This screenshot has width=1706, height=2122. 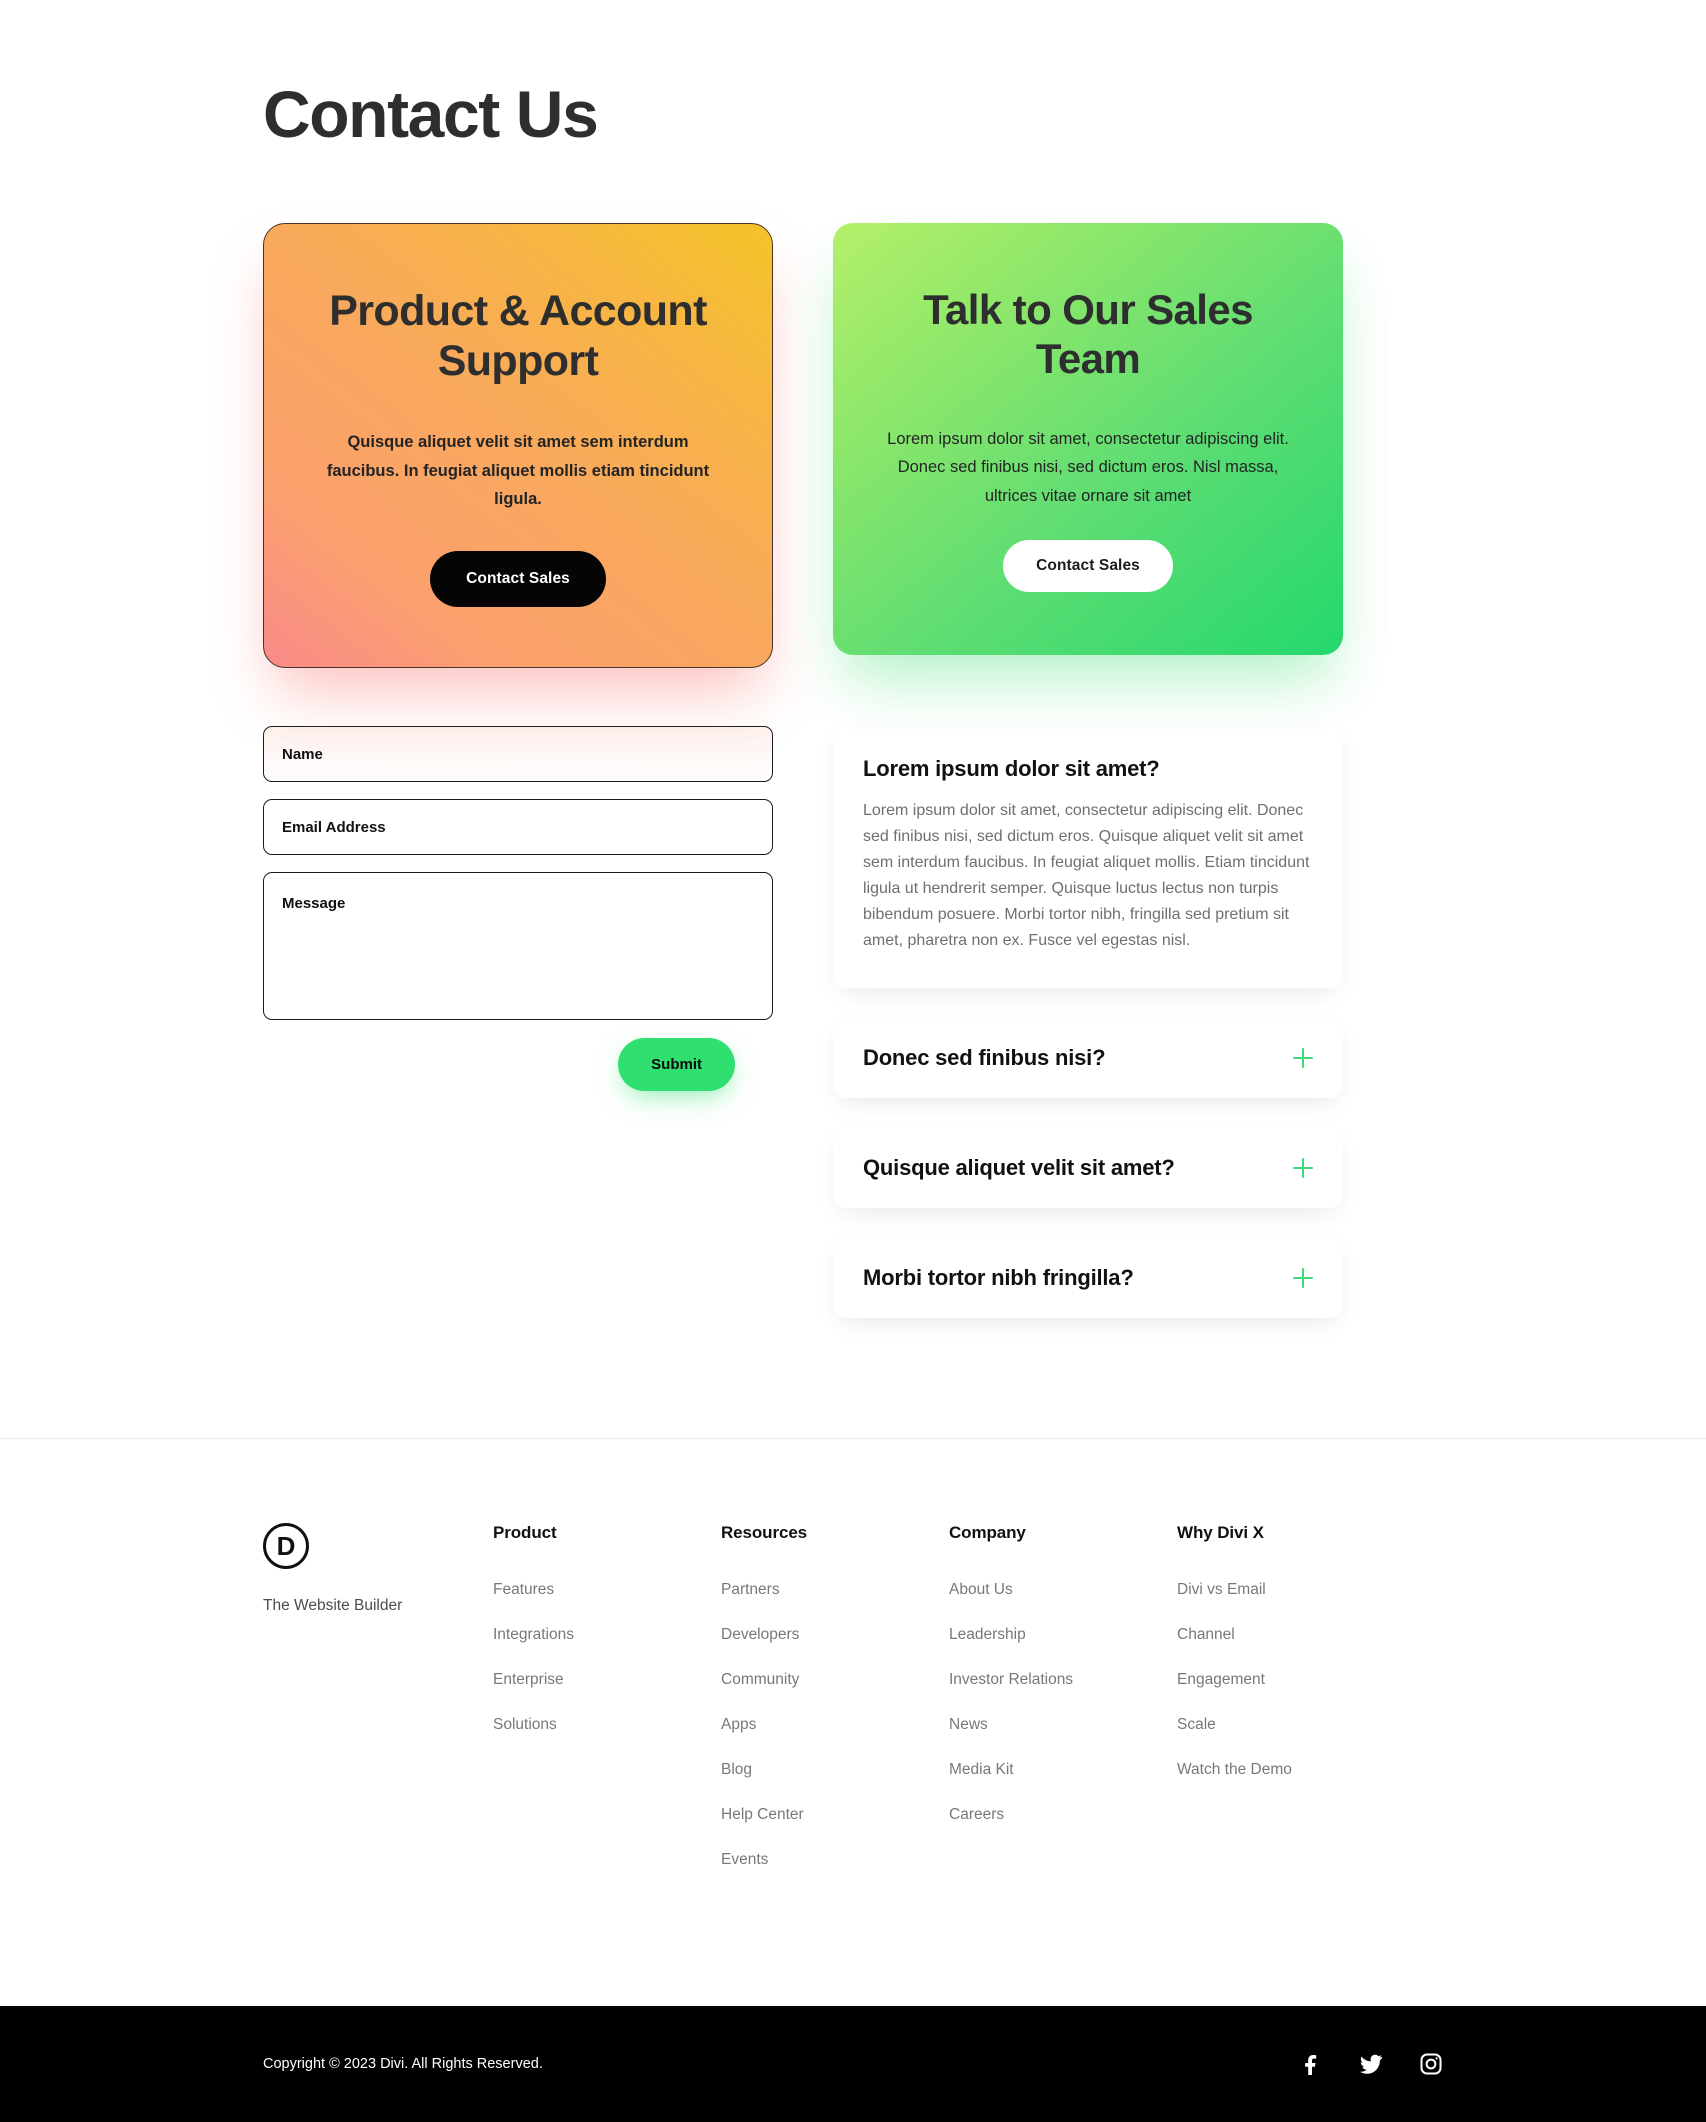 What do you see at coordinates (998, 1277) in the screenshot?
I see `faq-question-3: Morbi tortor nibh fringilla?` at bounding box center [998, 1277].